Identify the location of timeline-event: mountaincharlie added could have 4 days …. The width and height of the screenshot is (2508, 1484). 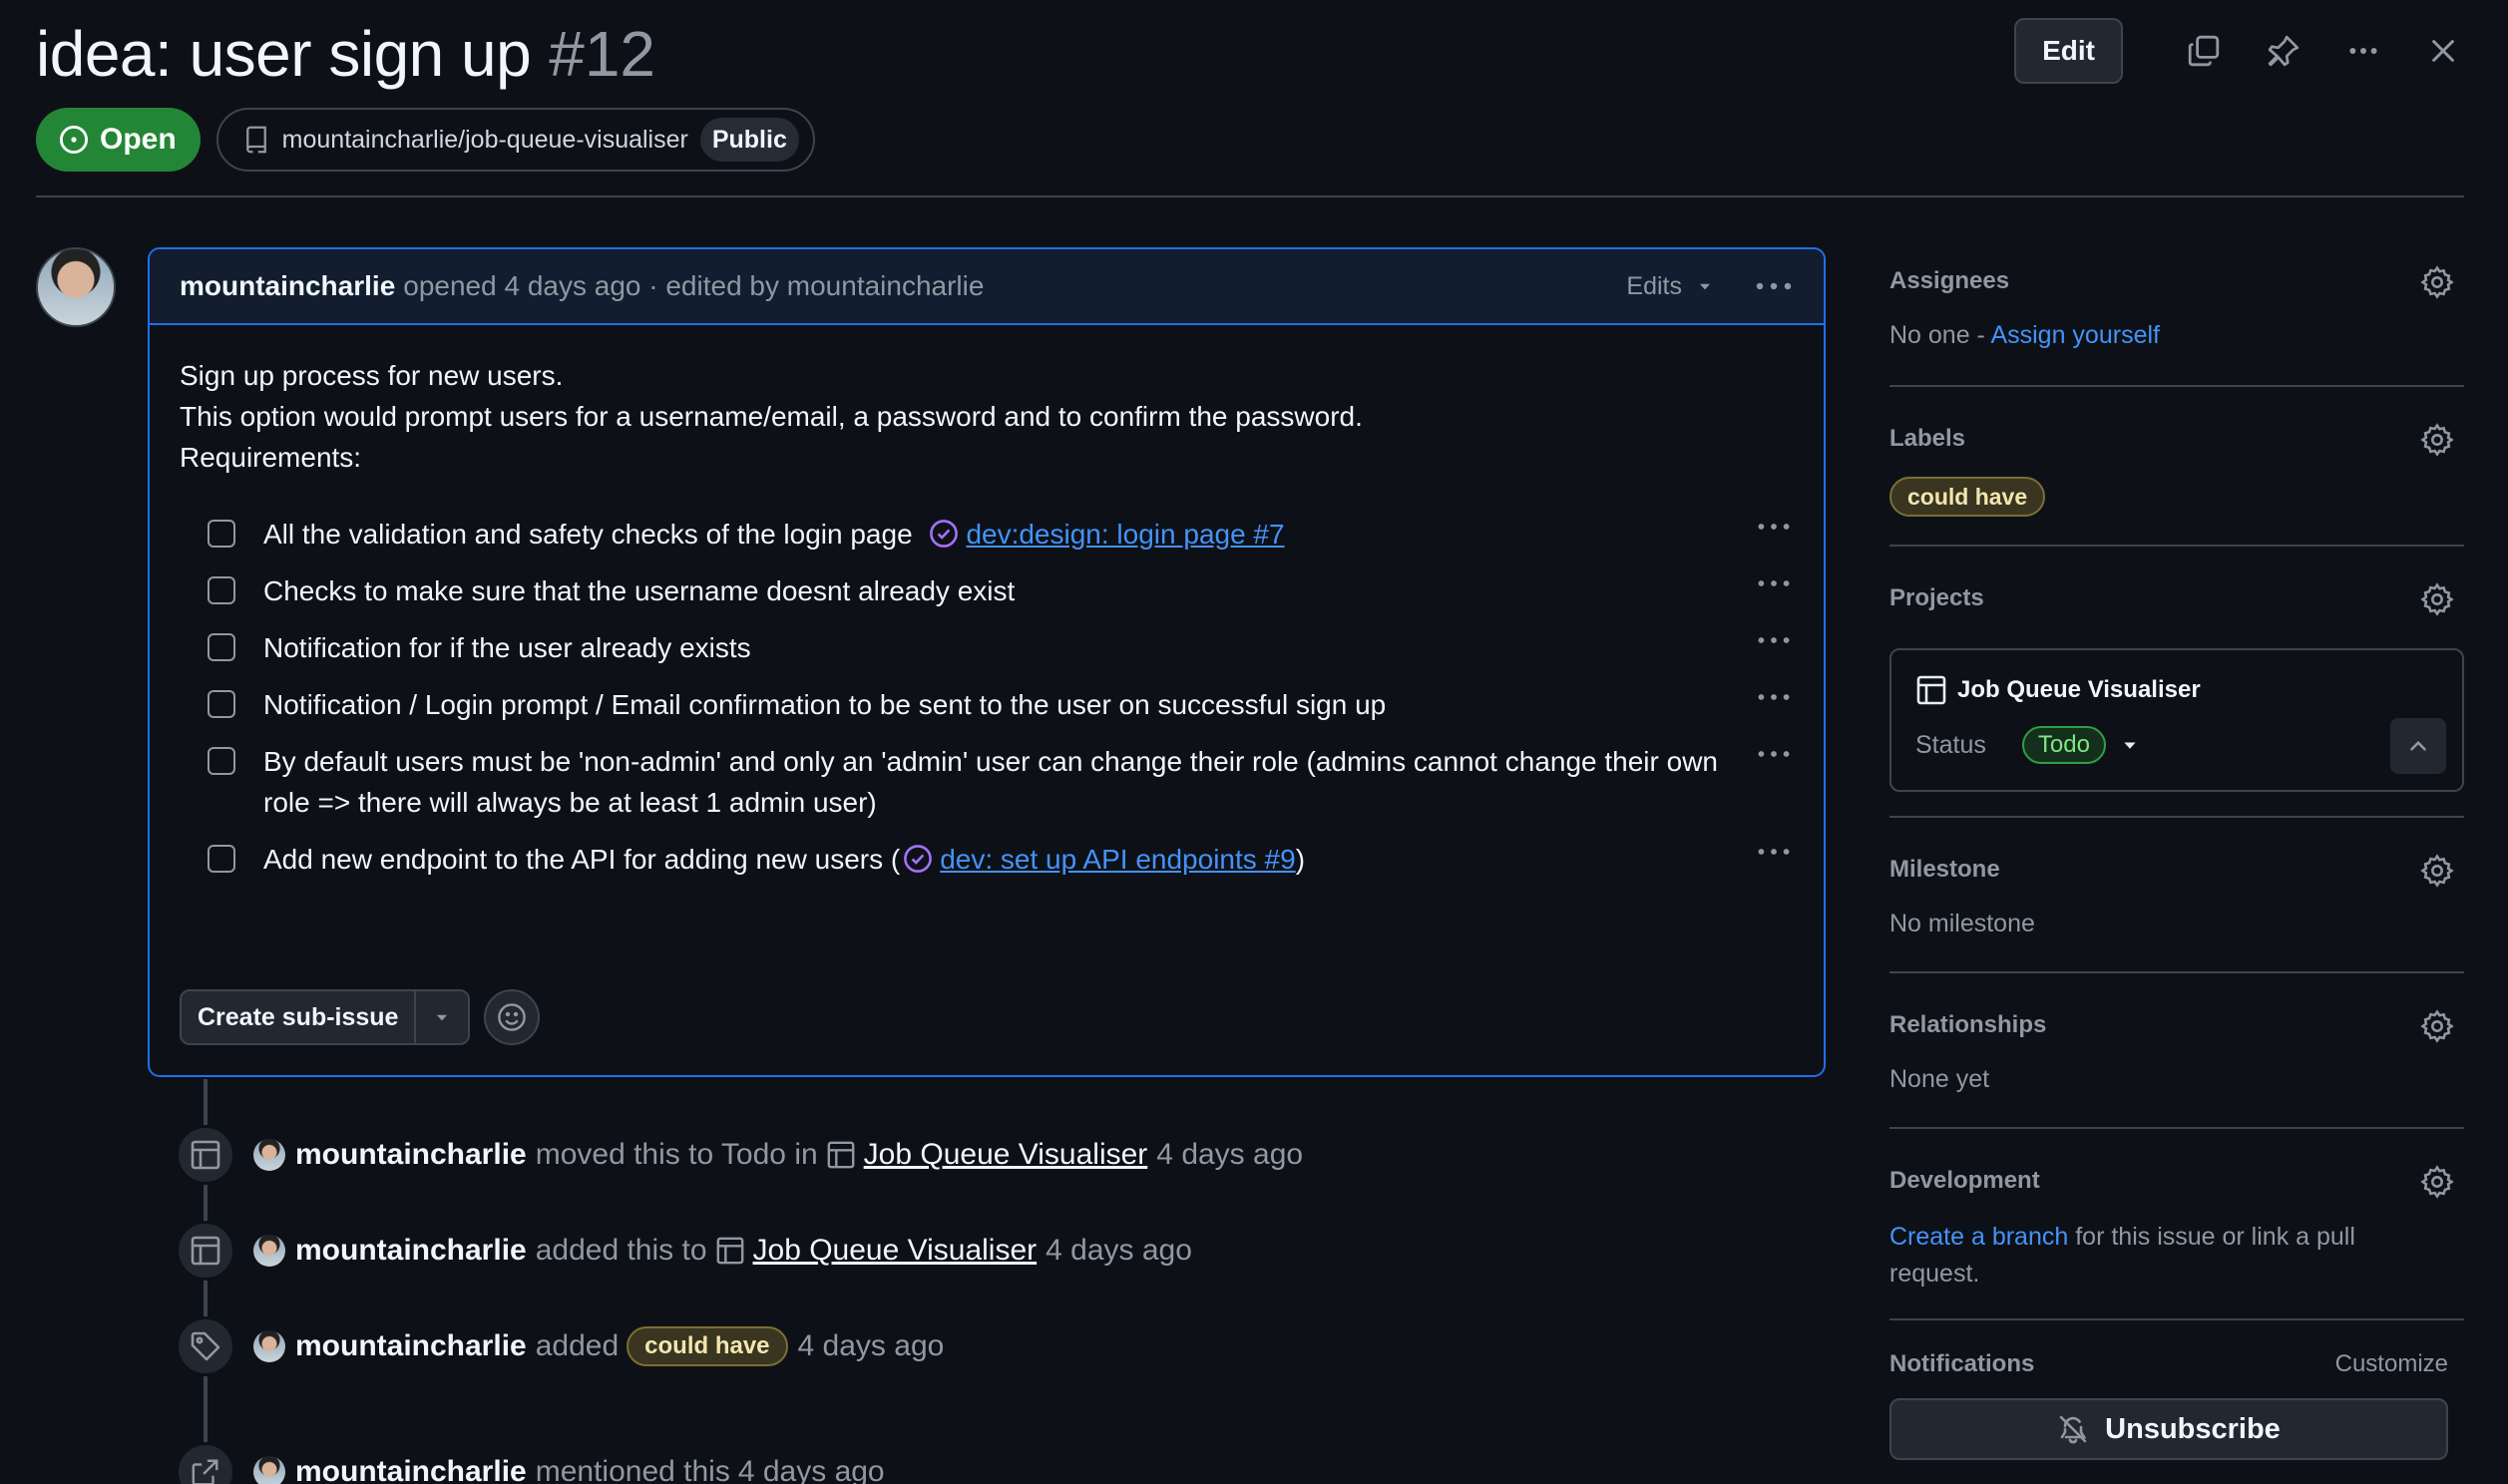
(560, 1346).